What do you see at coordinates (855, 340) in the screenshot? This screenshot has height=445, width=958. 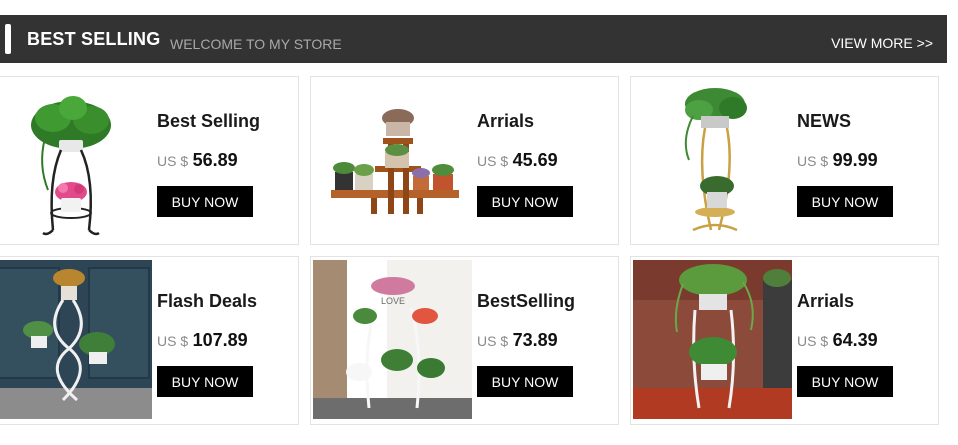 I see `product-price: 64.39` at bounding box center [855, 340].